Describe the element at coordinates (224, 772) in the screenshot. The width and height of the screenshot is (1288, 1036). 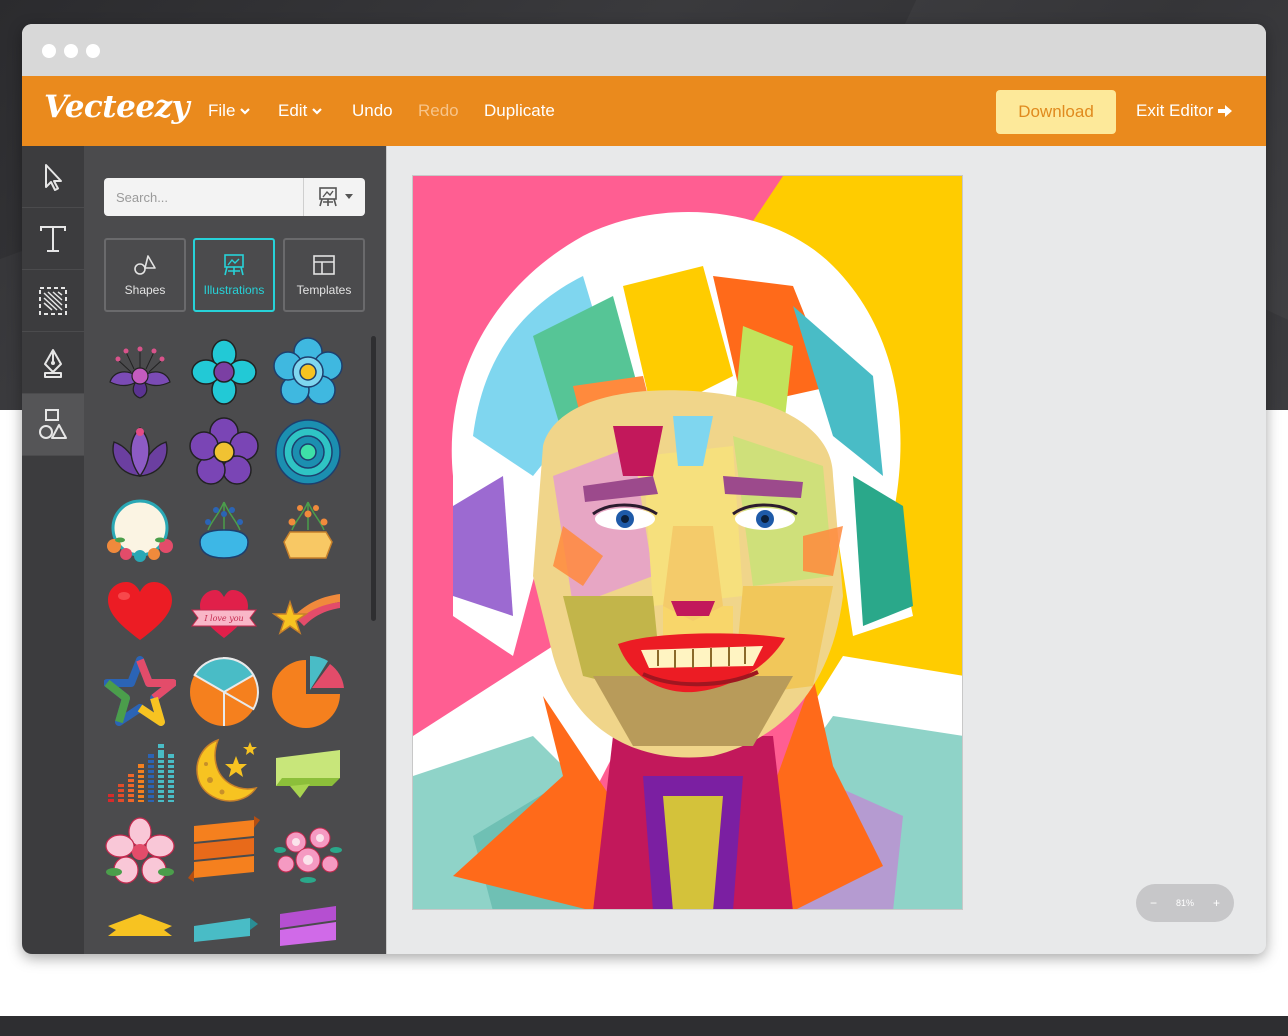
I see `asset-moon-stars` at that location.